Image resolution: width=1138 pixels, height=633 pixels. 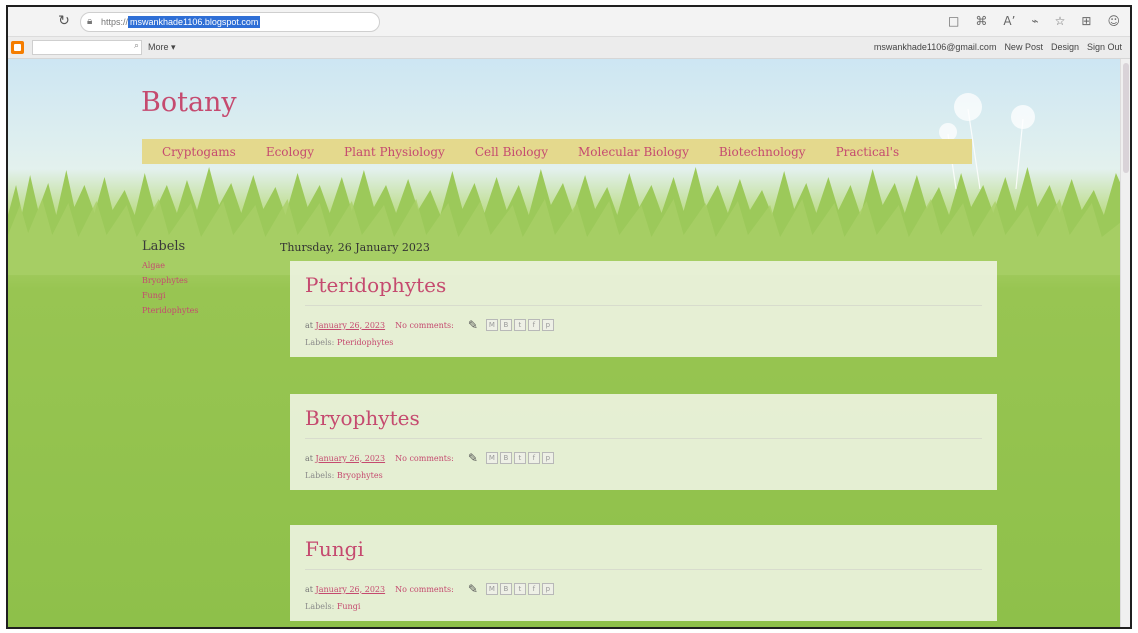 I want to click on dandelion-illustration, so click(x=987, y=141).